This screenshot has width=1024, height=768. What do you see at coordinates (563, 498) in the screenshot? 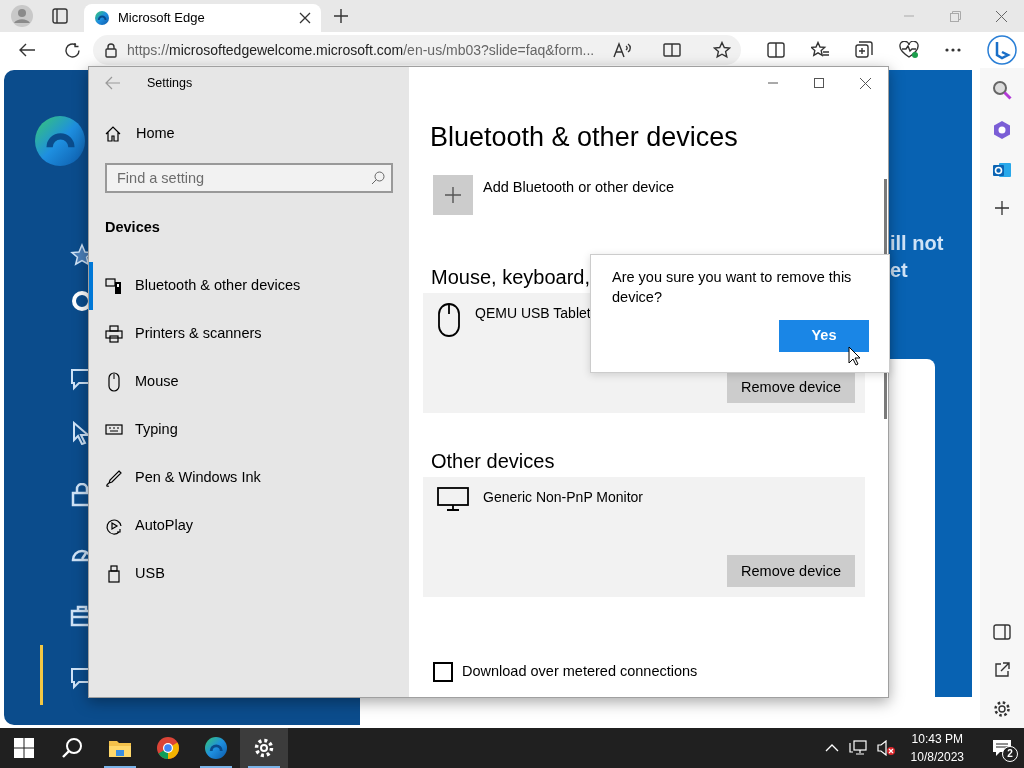
I see `device-name: Generic Non-PnP Monitor` at bounding box center [563, 498].